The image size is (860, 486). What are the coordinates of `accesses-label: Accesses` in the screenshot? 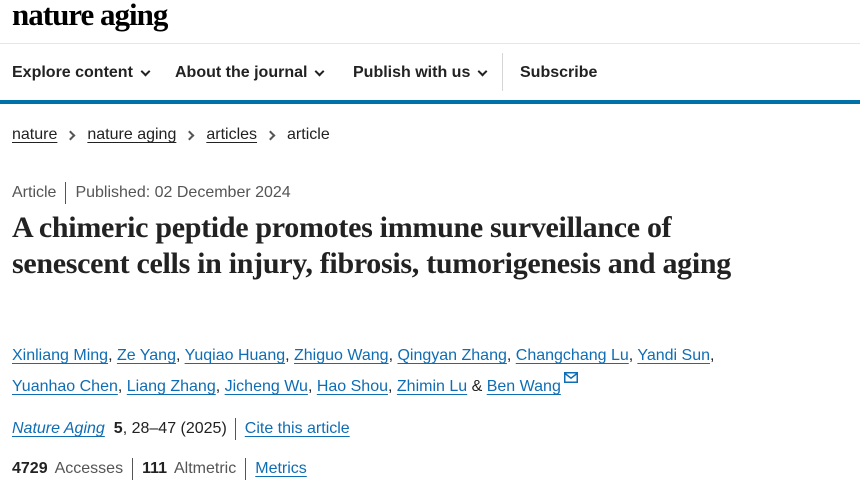 It's located at (89, 468).